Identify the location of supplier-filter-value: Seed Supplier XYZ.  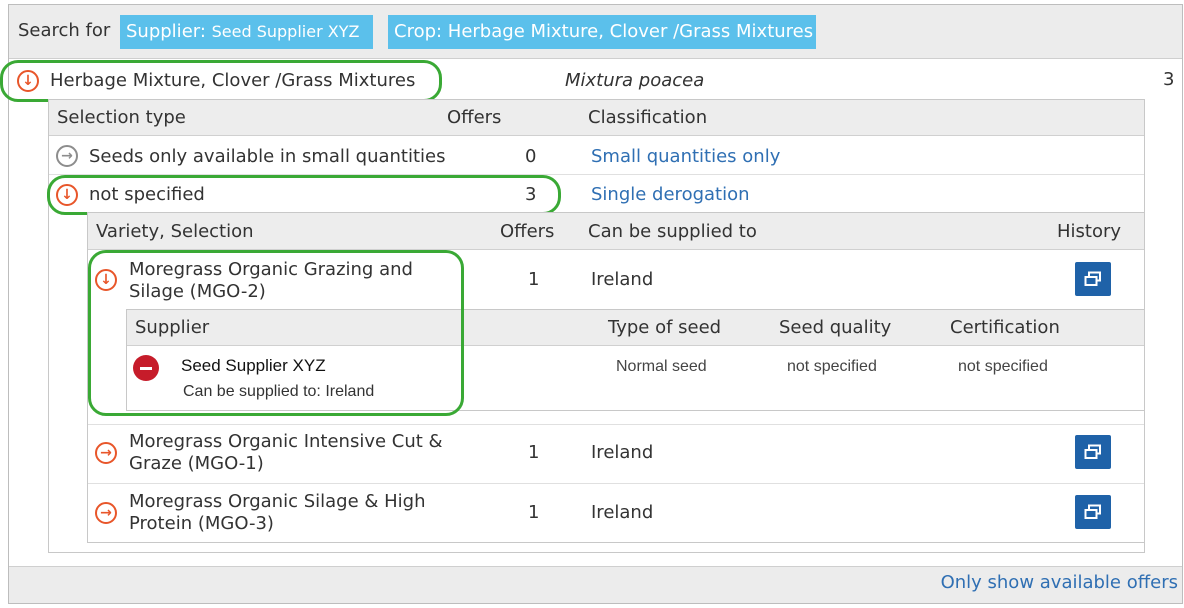
(285, 31).